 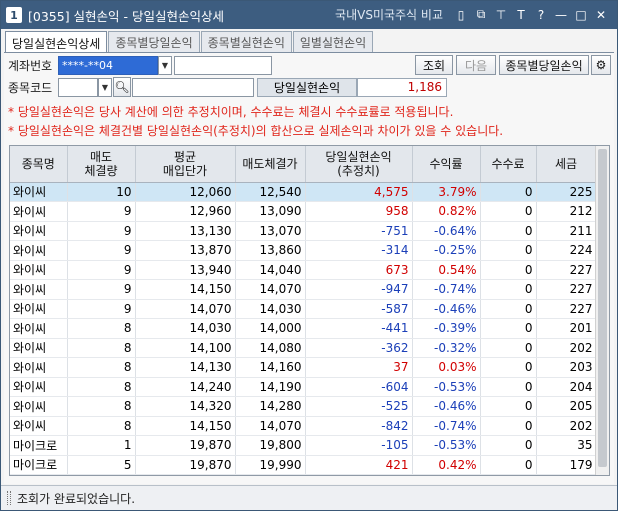 I want to click on close-icon: ✕, so click(x=601, y=15).